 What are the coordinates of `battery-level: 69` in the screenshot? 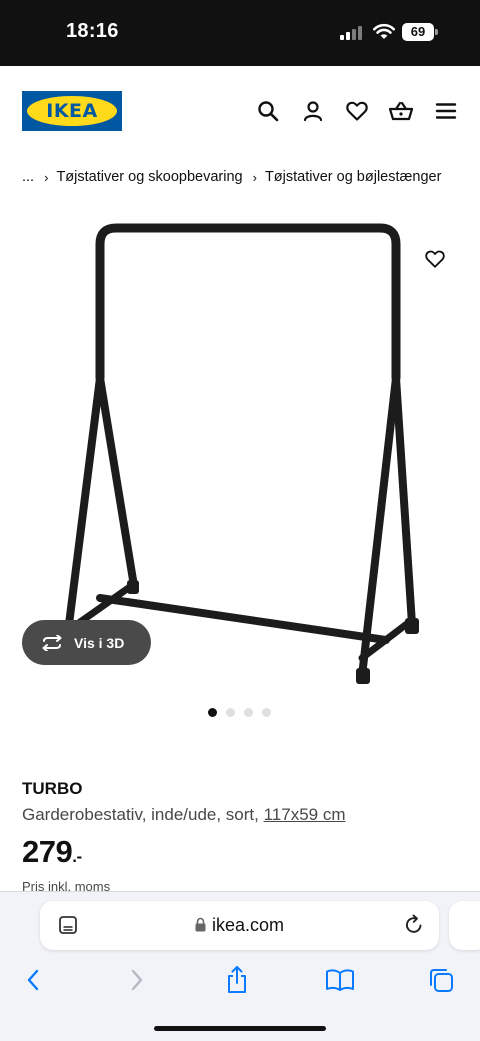 It's located at (418, 32).